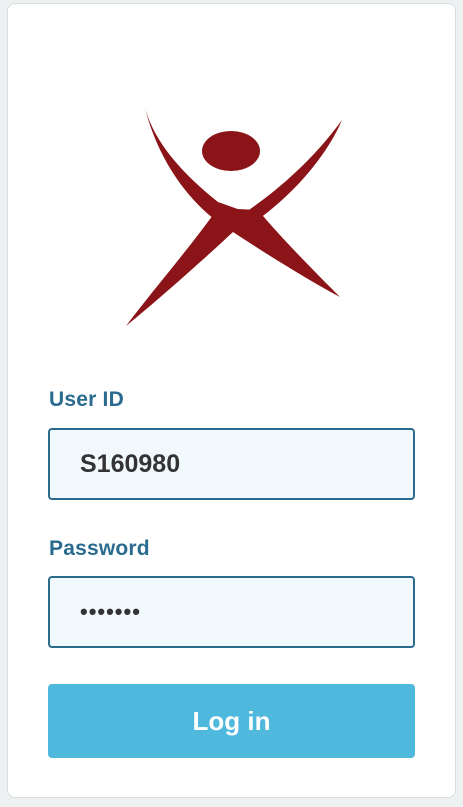  I want to click on user-id-label: User ID, so click(86, 399).